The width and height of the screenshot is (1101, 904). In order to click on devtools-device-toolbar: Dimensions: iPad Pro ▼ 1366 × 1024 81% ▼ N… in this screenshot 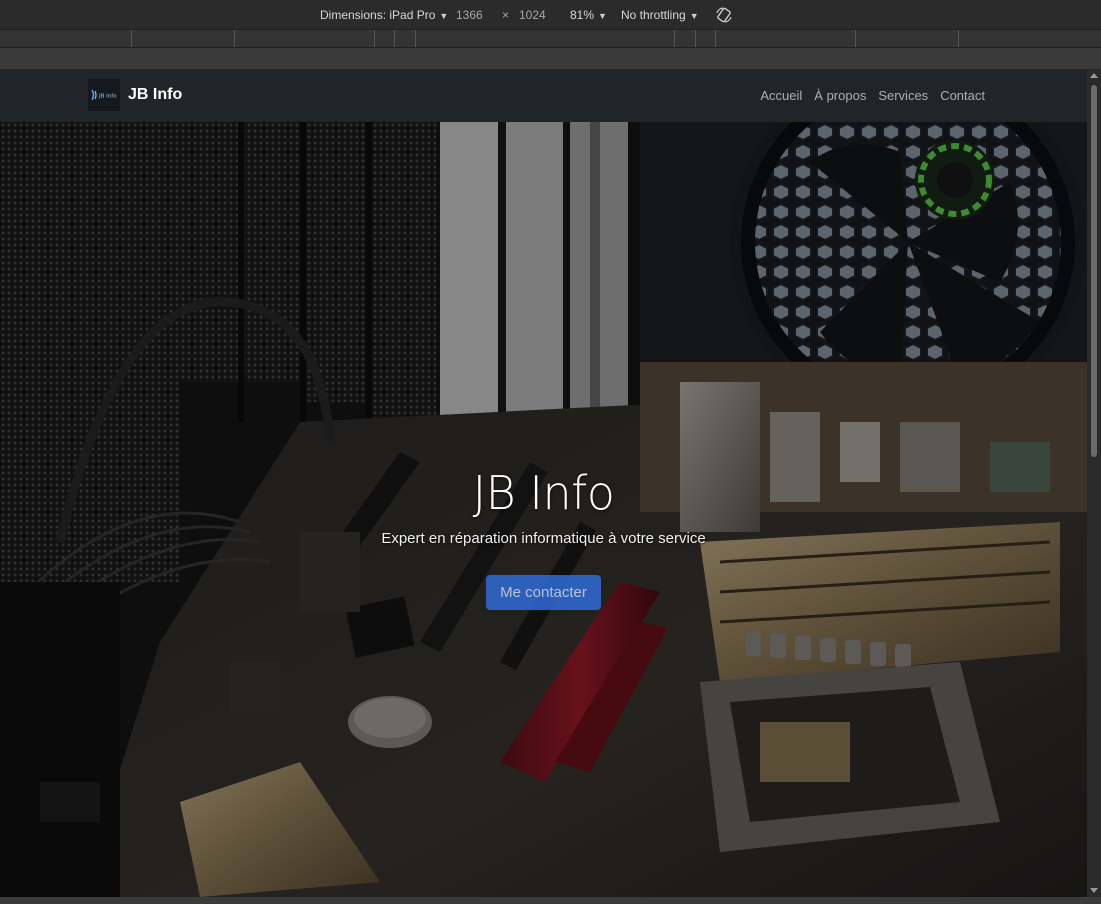, I will do `click(550, 15)`.